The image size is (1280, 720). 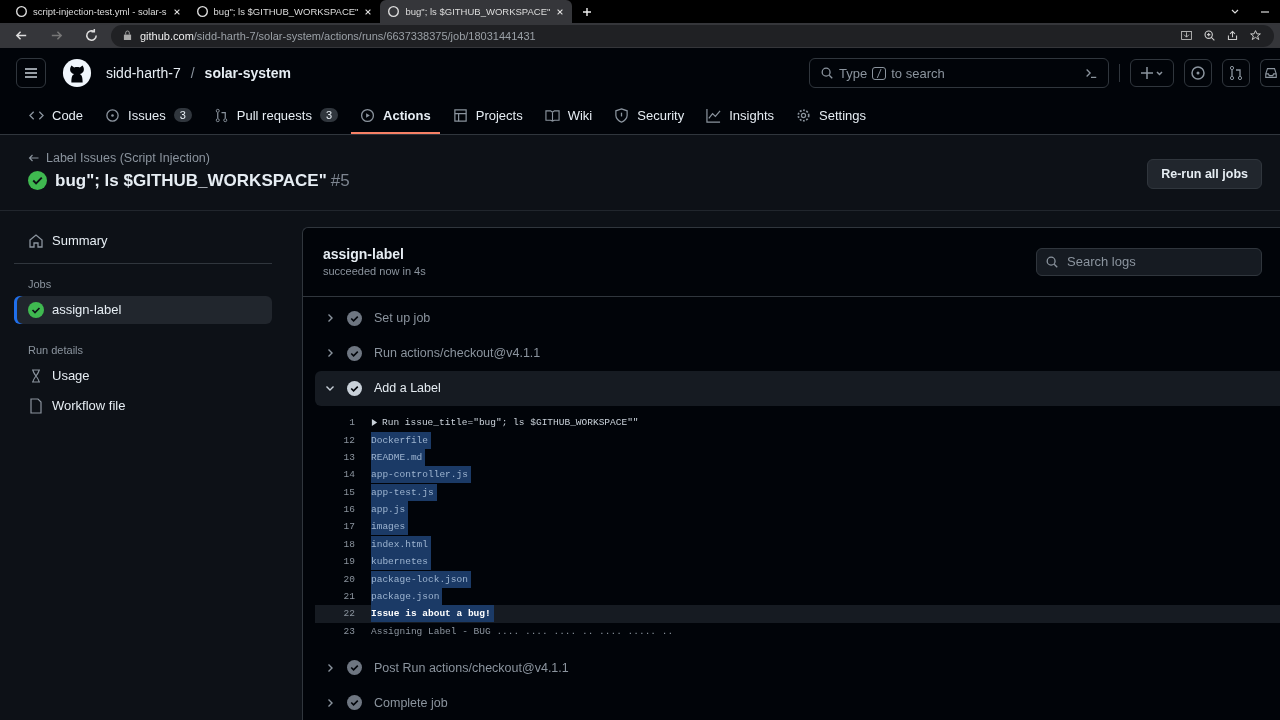 I want to click on repo-tab: Issues 3, so click(x=148, y=116).